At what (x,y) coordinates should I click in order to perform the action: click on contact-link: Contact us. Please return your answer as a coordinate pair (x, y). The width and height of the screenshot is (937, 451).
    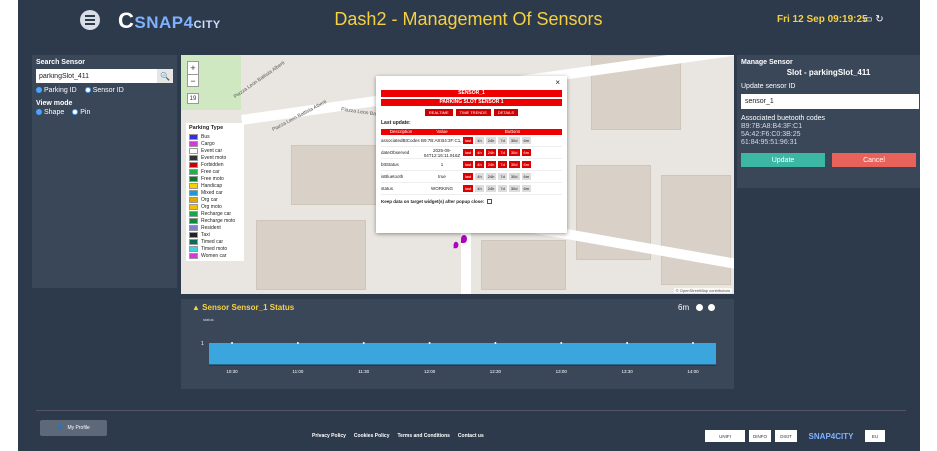
    Looking at the image, I should click on (471, 436).